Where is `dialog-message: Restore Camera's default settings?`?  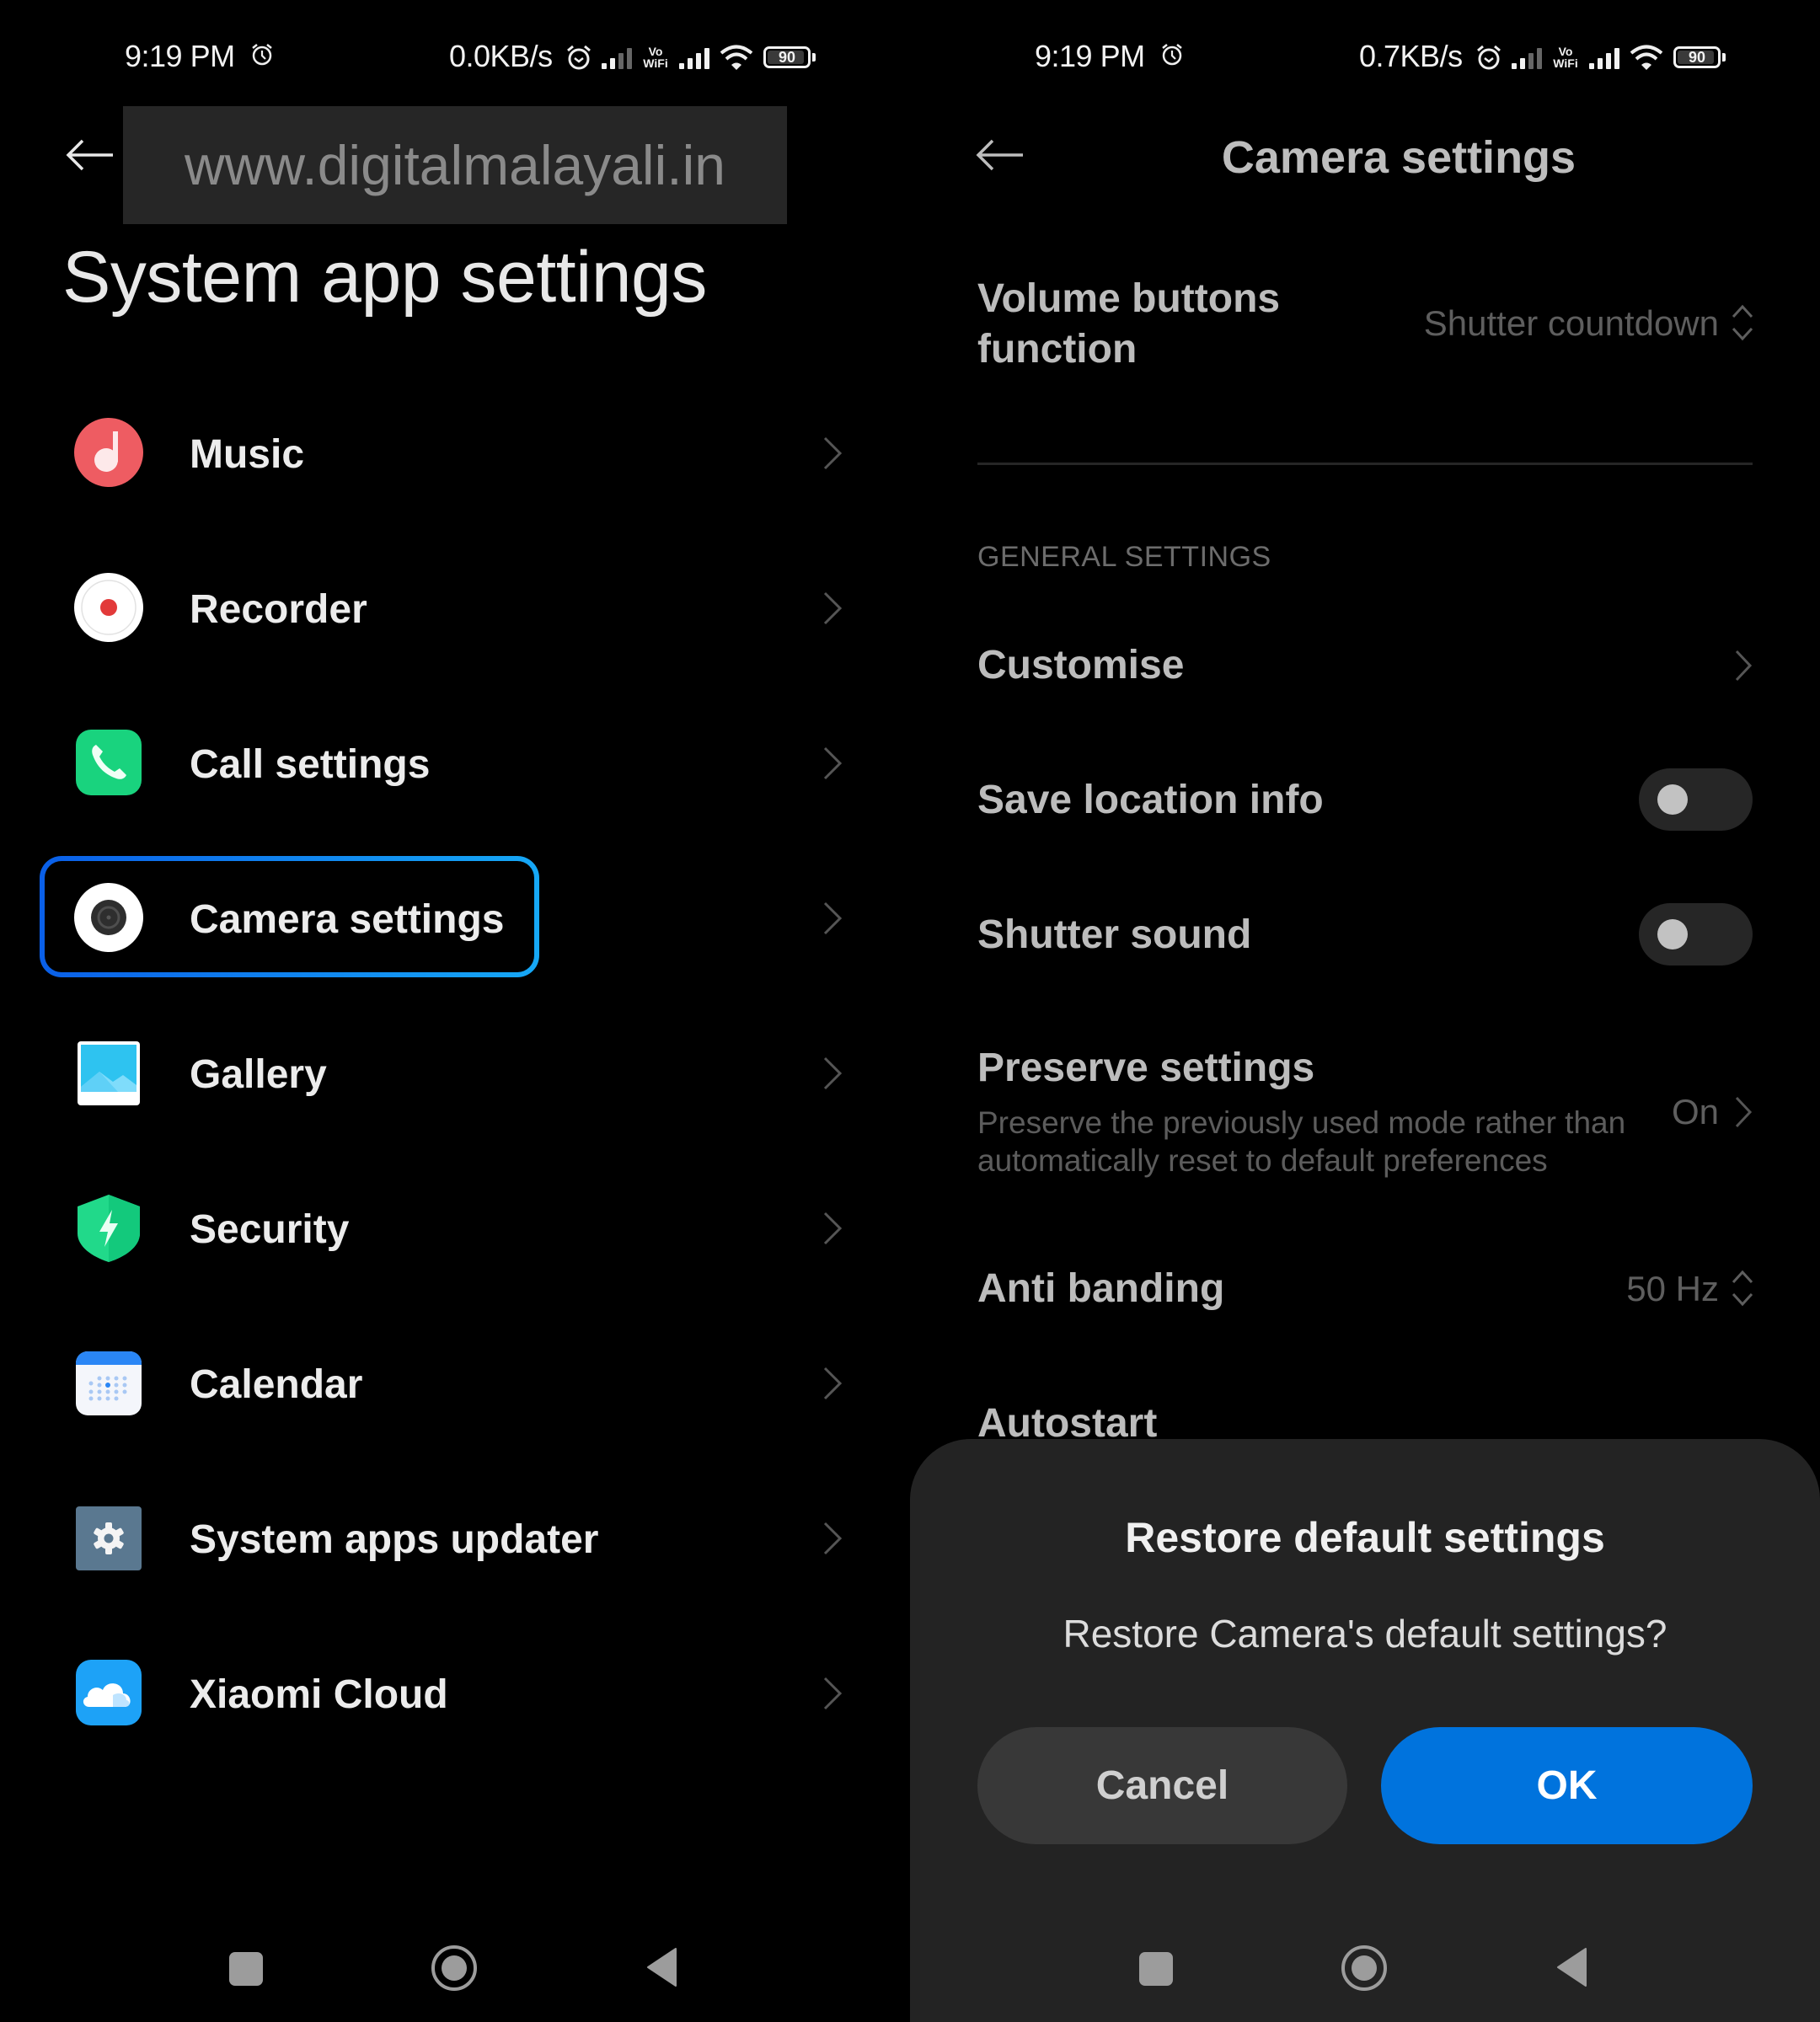 dialog-message: Restore Camera's default settings? is located at coordinates (1365, 1634).